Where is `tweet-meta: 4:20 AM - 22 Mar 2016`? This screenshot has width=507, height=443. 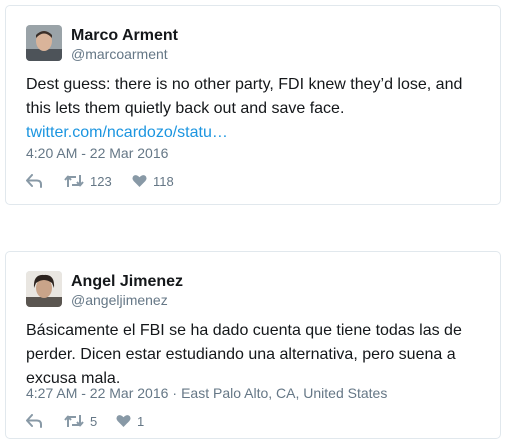
tweet-meta: 4:20 AM - 22 Mar 2016 is located at coordinates (97, 153).